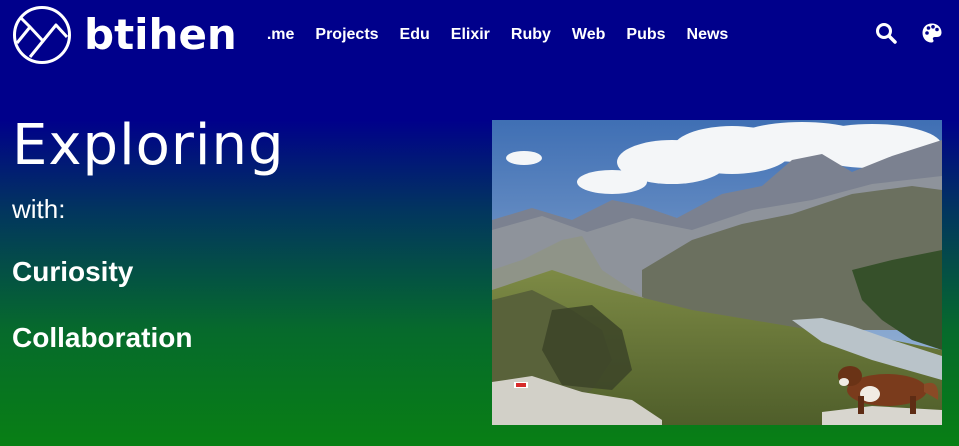 The height and width of the screenshot is (446, 959). I want to click on hero-title: Exploring, so click(148, 145).